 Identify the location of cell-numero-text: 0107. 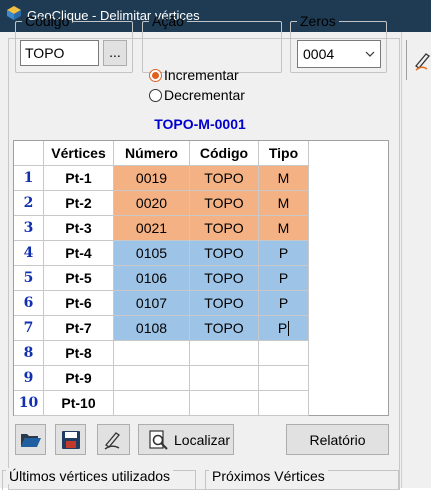
(151, 303).